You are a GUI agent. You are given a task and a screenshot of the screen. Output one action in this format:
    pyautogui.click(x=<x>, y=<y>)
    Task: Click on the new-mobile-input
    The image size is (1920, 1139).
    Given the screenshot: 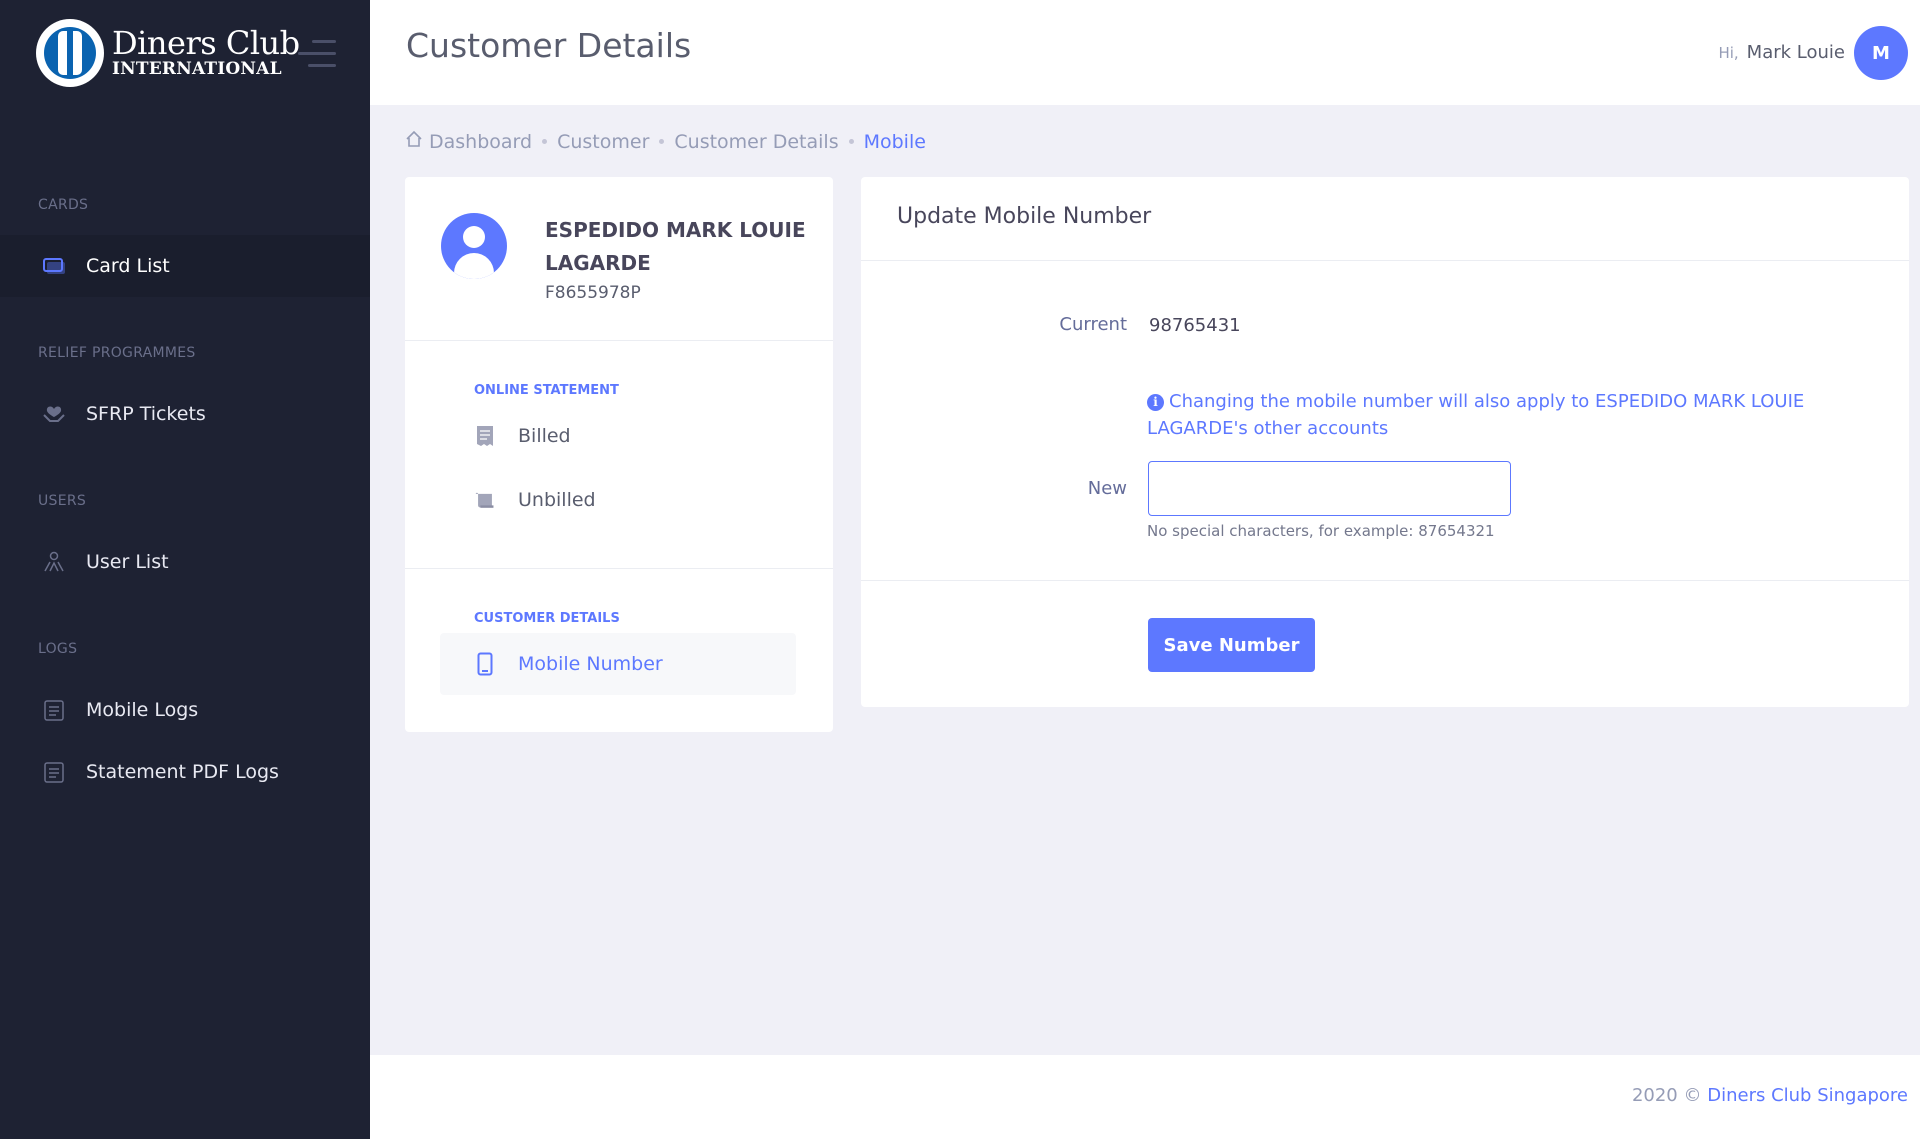 What is the action you would take?
    pyautogui.click(x=1329, y=488)
    